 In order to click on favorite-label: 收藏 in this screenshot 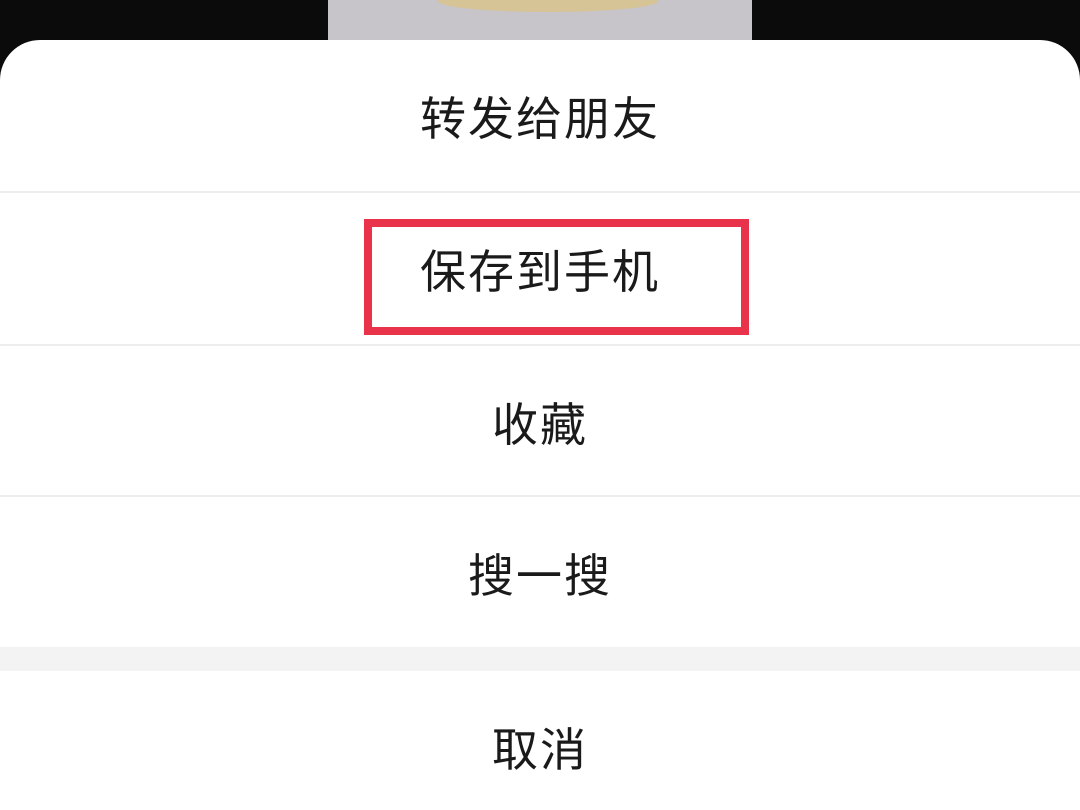, I will do `click(540, 424)`.